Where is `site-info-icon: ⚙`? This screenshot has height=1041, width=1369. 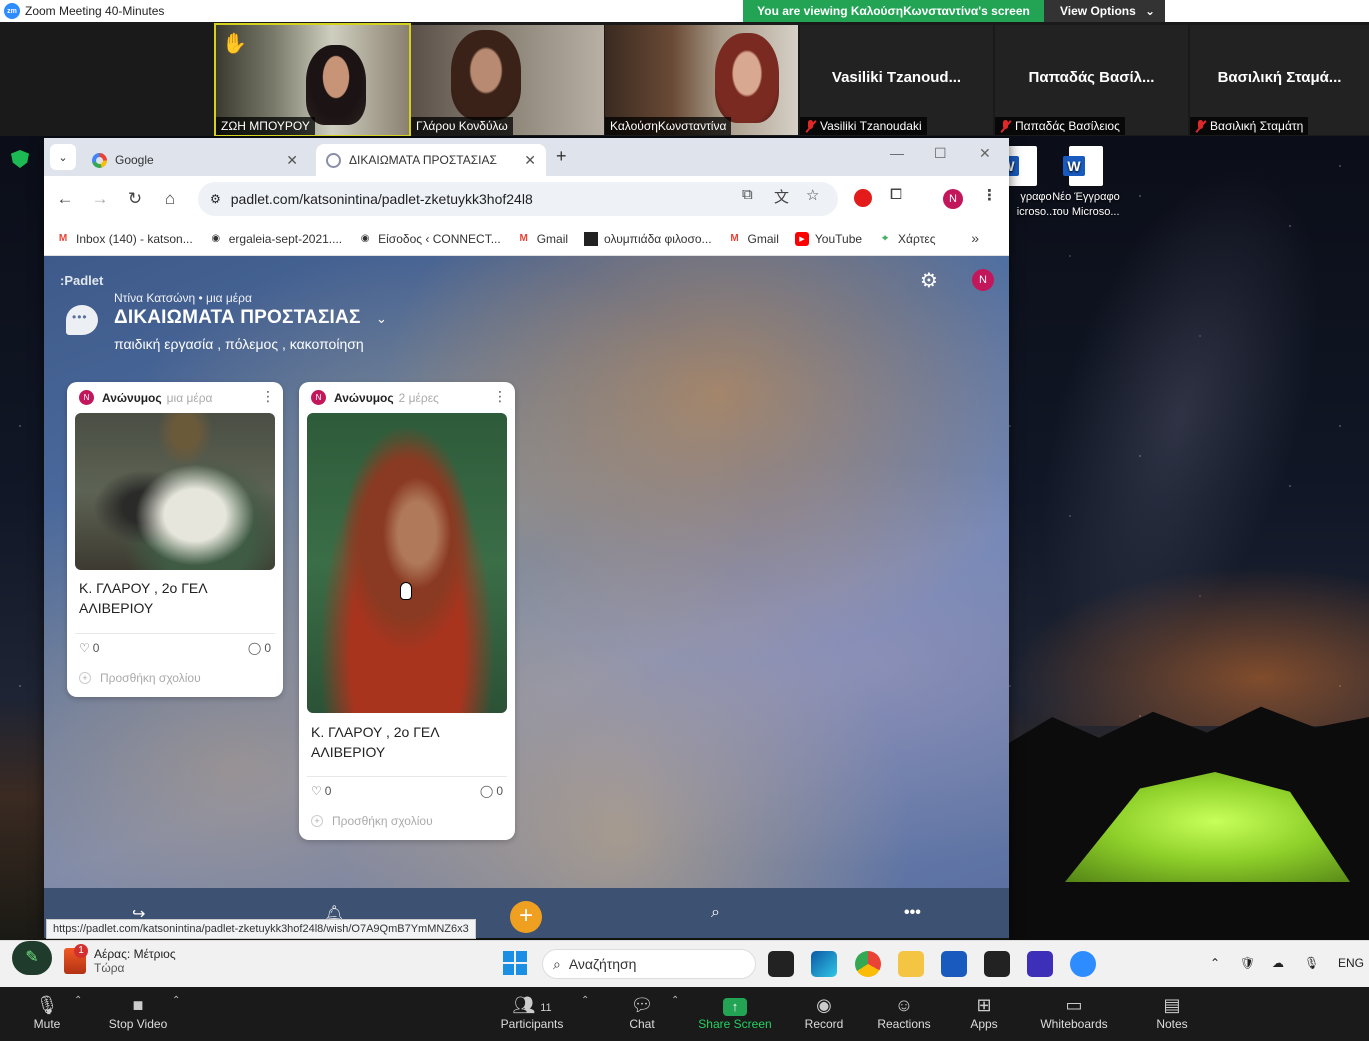 site-info-icon: ⚙ is located at coordinates (215, 199).